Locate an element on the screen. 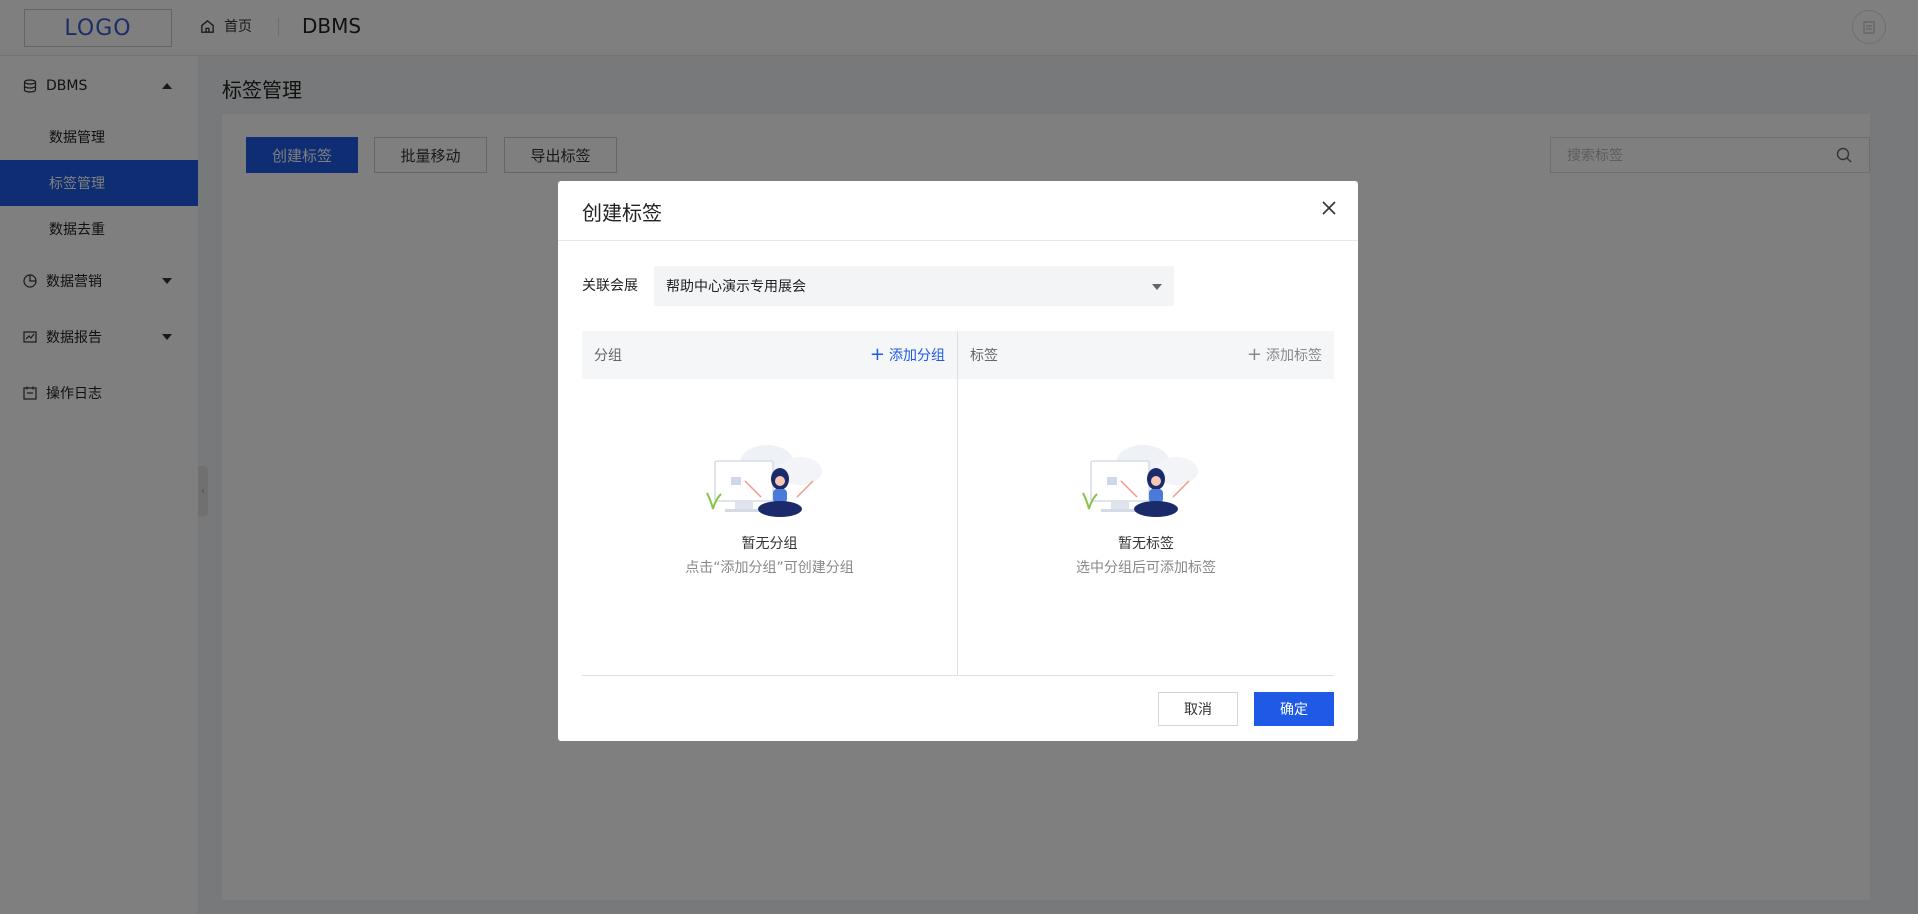 This screenshot has height=914, width=1918. tag-panel: 标签 + 添加标签 暂无标签 选中分组后可添加标签 is located at coordinates (1146, 503).